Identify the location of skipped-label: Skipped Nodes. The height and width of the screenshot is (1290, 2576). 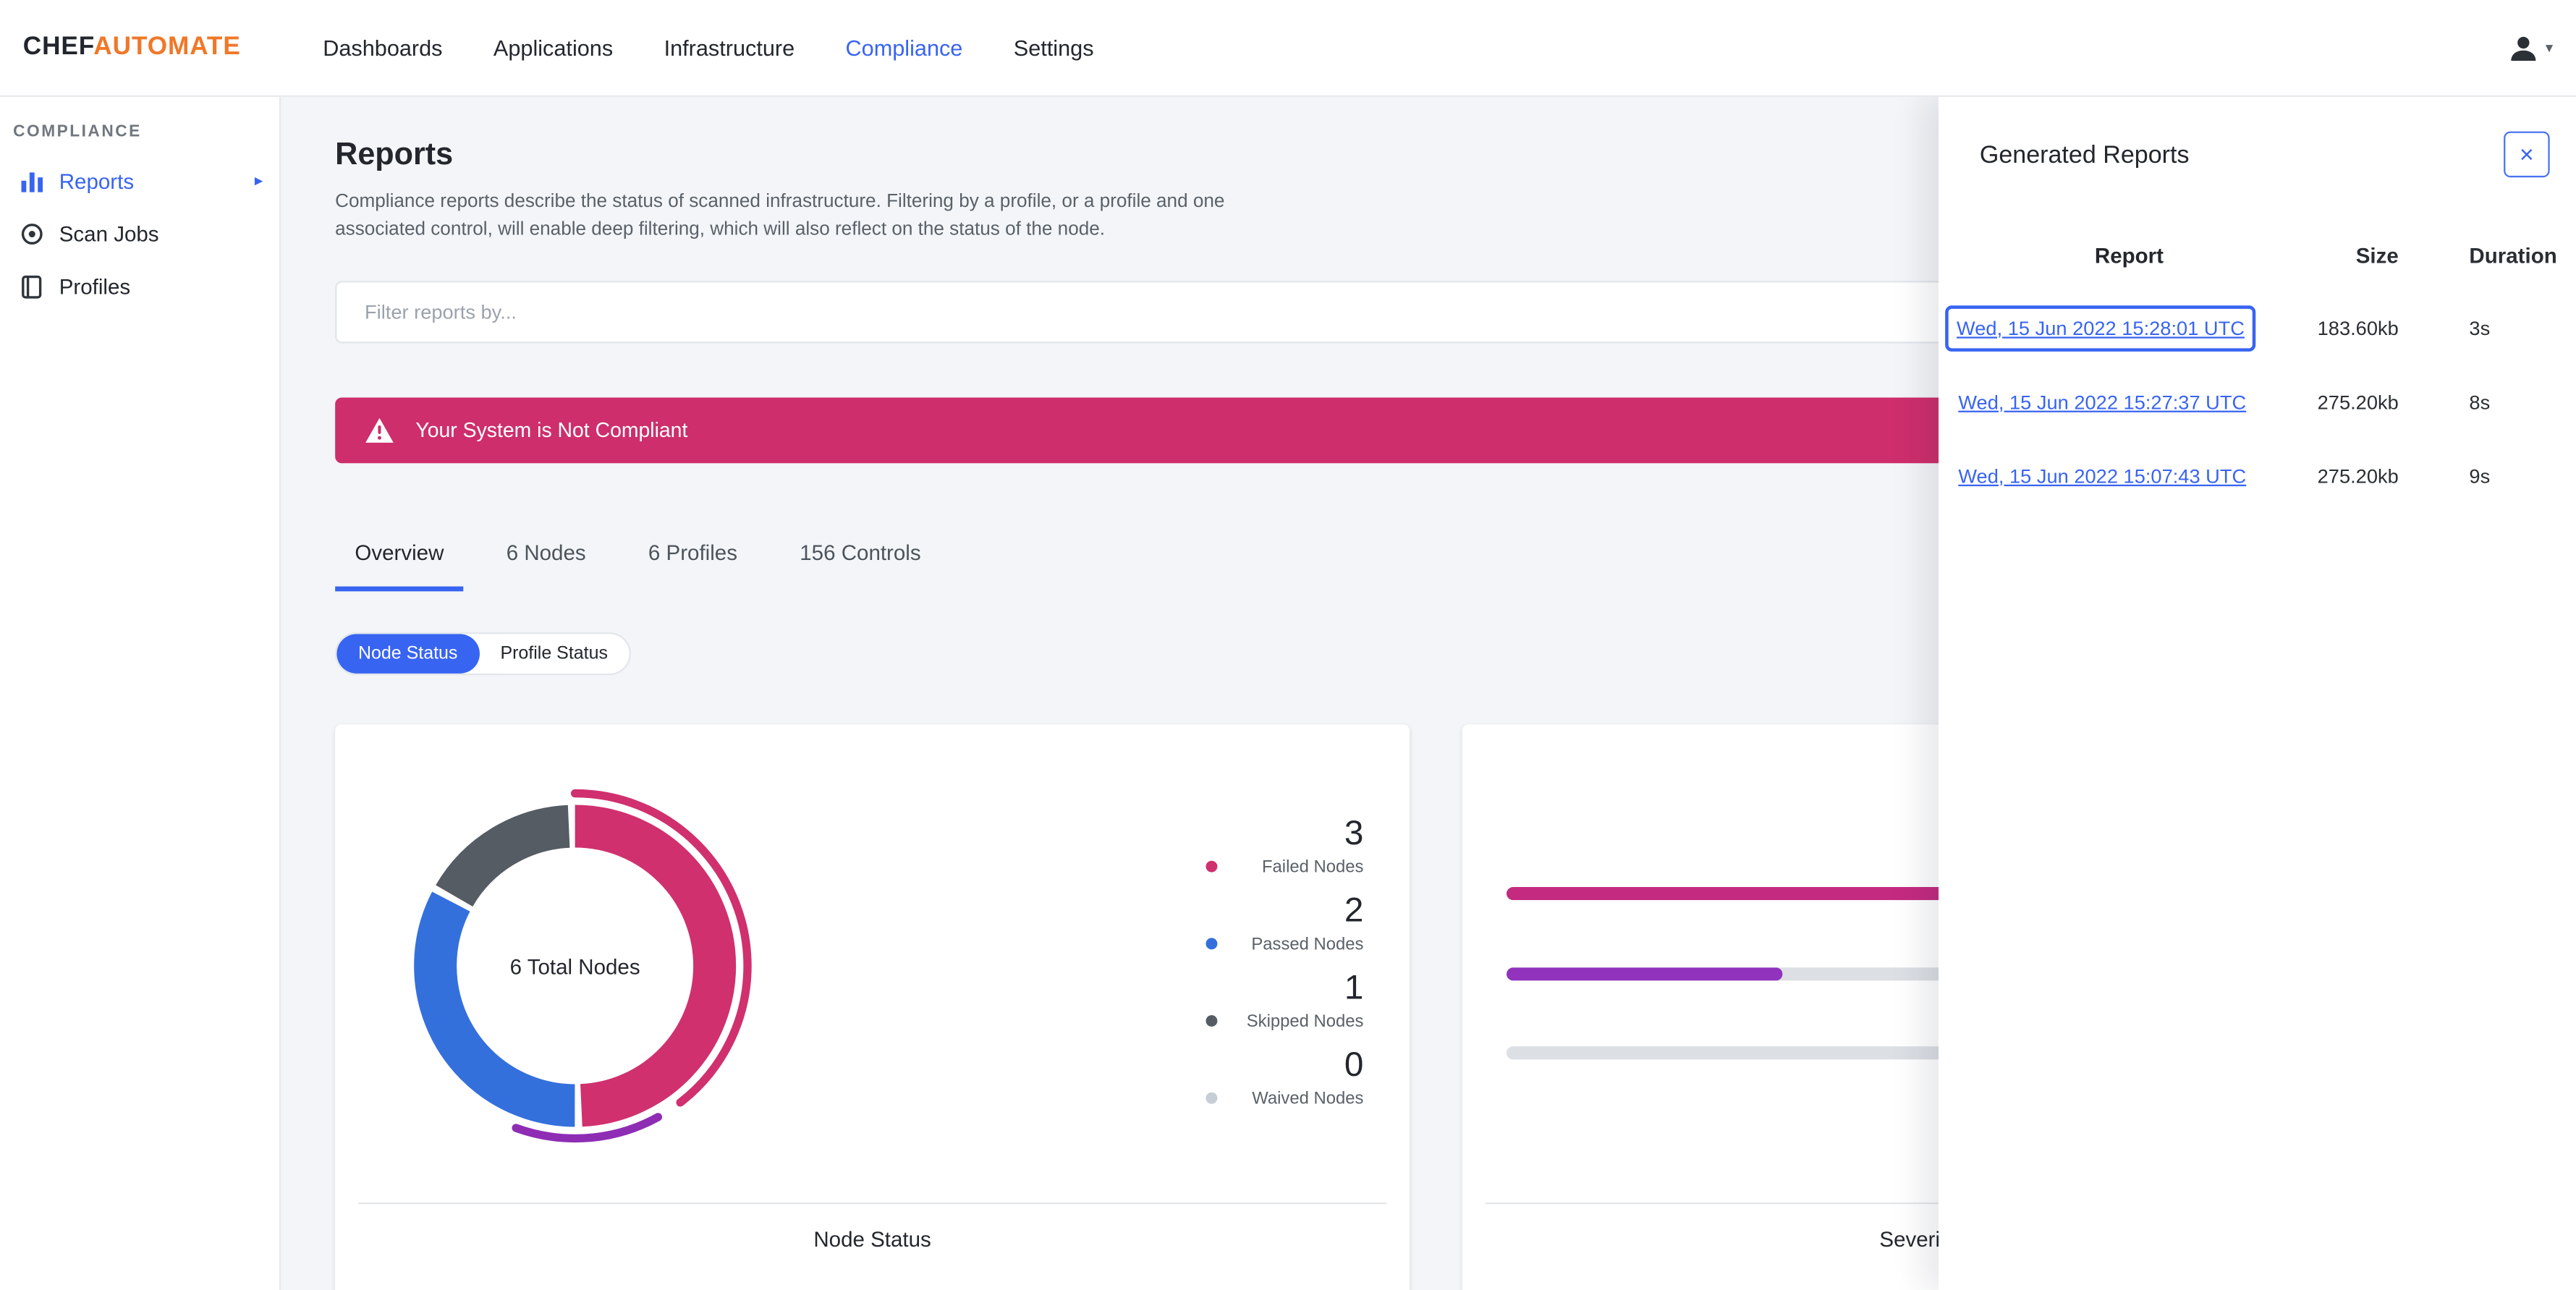
(1305, 1022).